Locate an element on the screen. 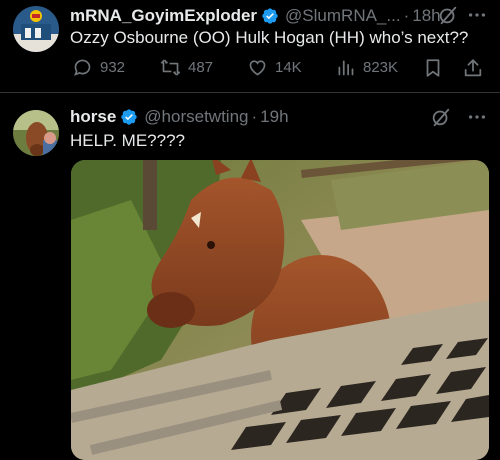 This screenshot has height=460, width=500. reply-icon is located at coordinates (82, 67).